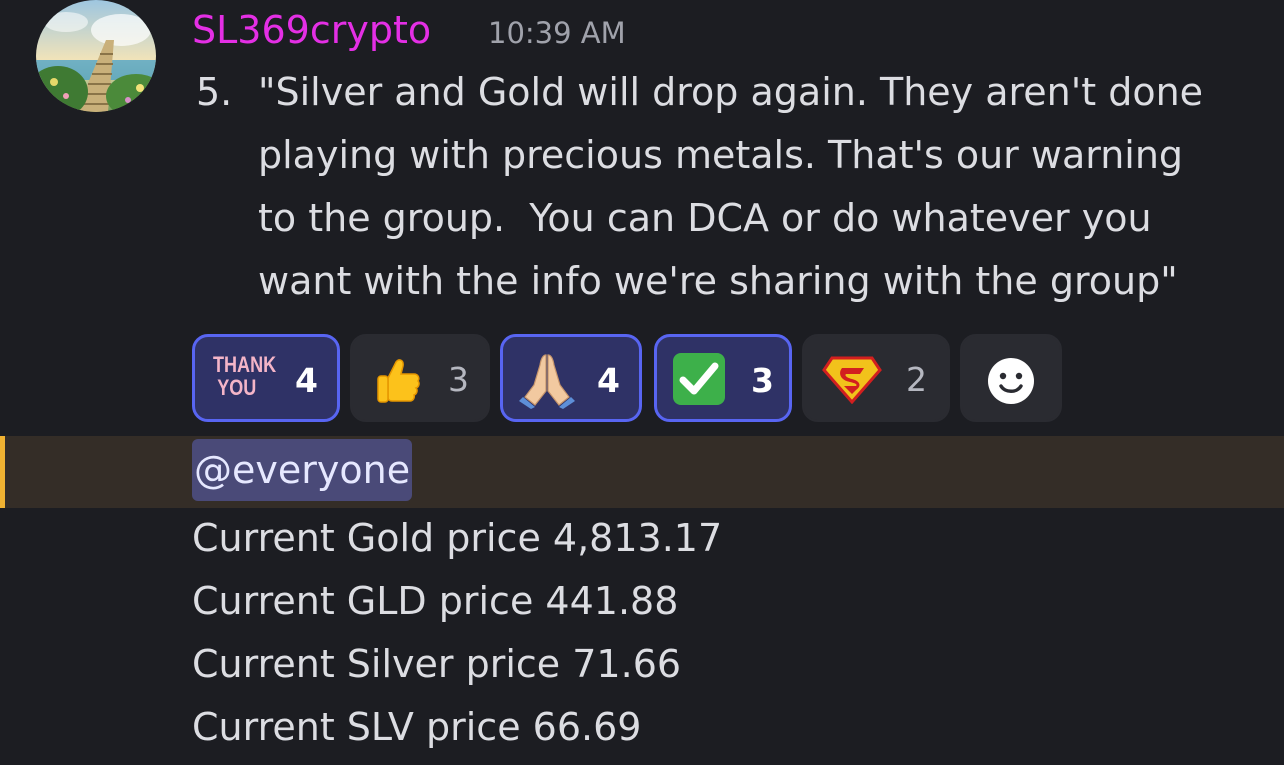 The width and height of the screenshot is (1284, 765). What do you see at coordinates (699, 379) in the screenshot?
I see `check-mark-button-icon` at bounding box center [699, 379].